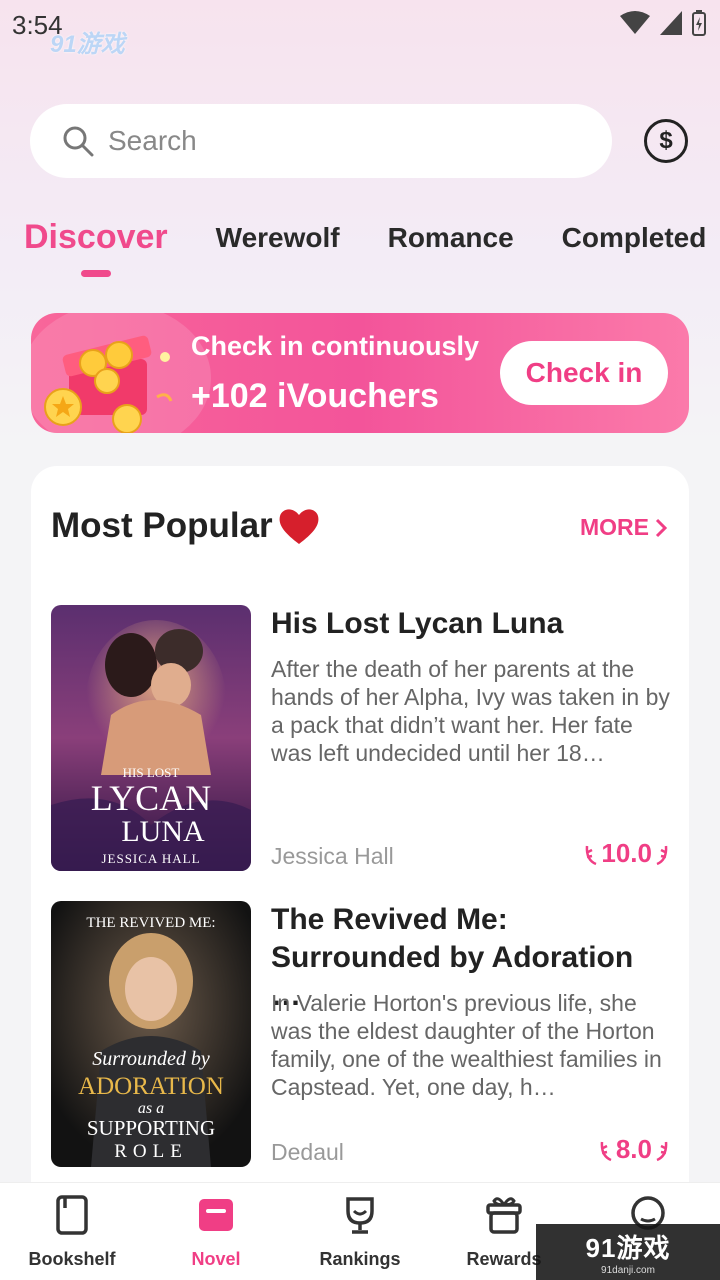 The height and width of the screenshot is (1280, 720). What do you see at coordinates (360, 1215) in the screenshot?
I see `trophy-icon` at bounding box center [360, 1215].